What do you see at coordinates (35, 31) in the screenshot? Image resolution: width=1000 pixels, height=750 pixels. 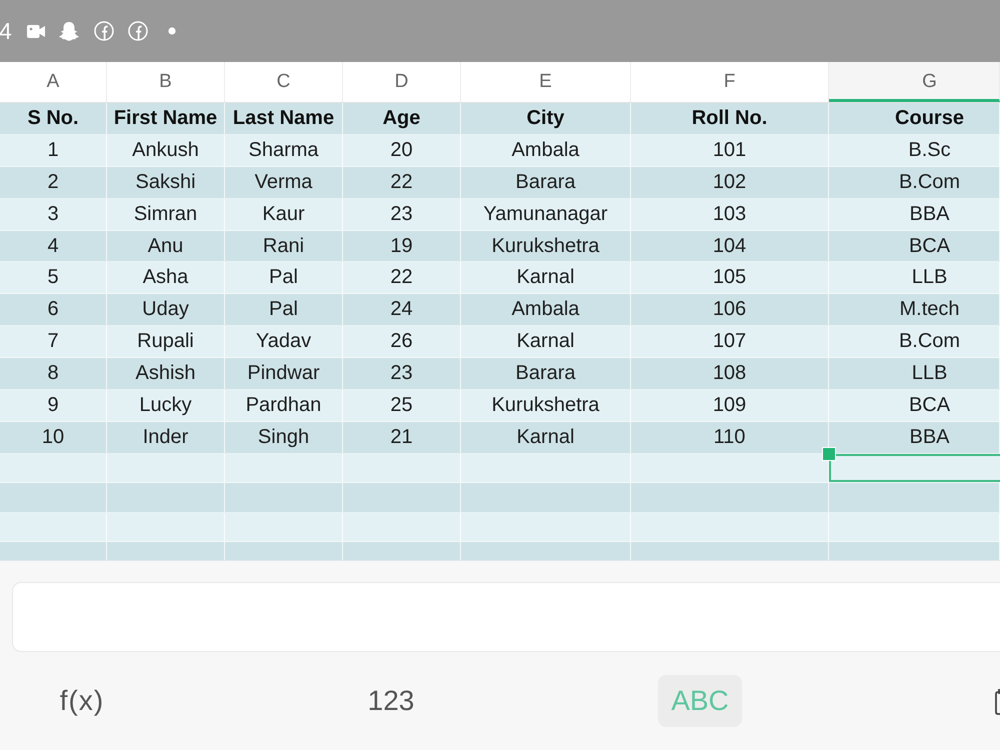 I see `video-camera-icon` at bounding box center [35, 31].